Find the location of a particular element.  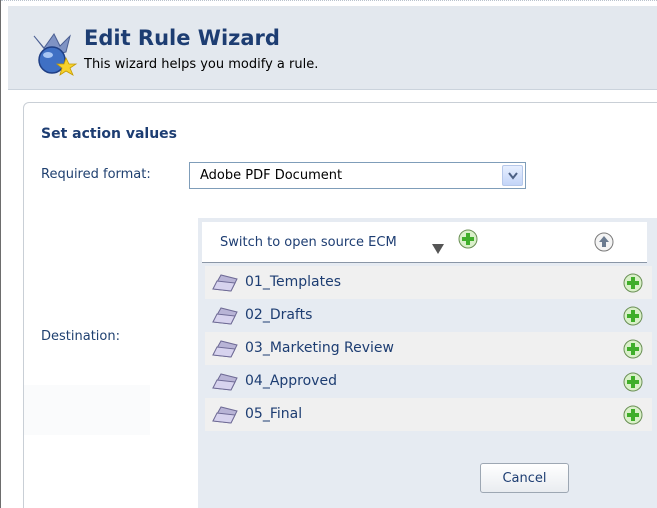

folder-row: 03_Marketing Review is located at coordinates (428, 348).